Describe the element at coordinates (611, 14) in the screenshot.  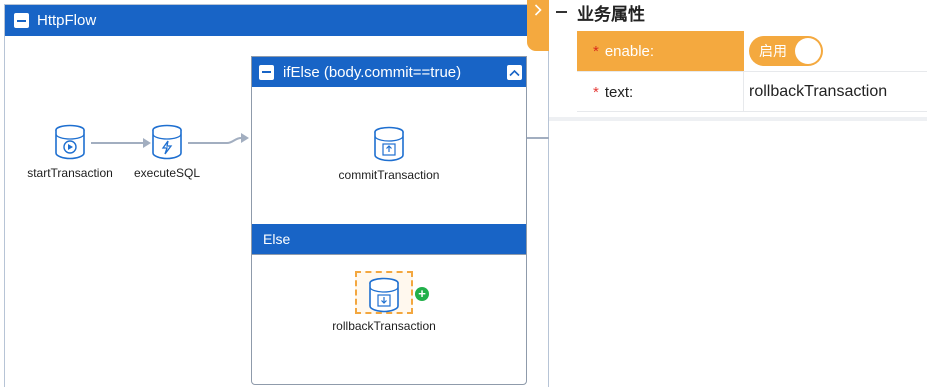
I see `panel-title: 业务属性` at that location.